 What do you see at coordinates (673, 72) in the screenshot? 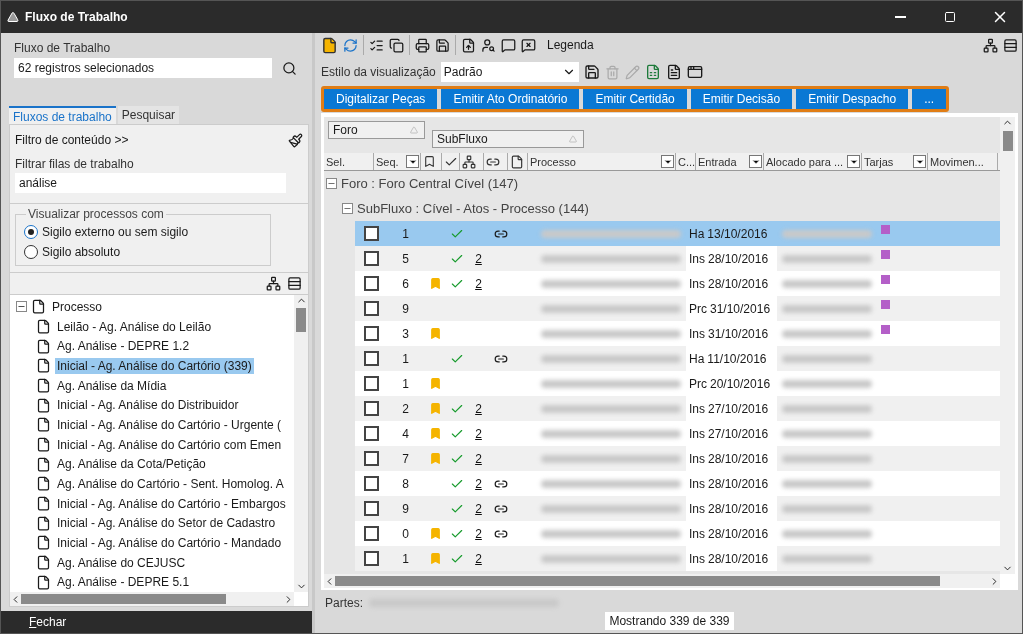
I see `document-icon` at bounding box center [673, 72].